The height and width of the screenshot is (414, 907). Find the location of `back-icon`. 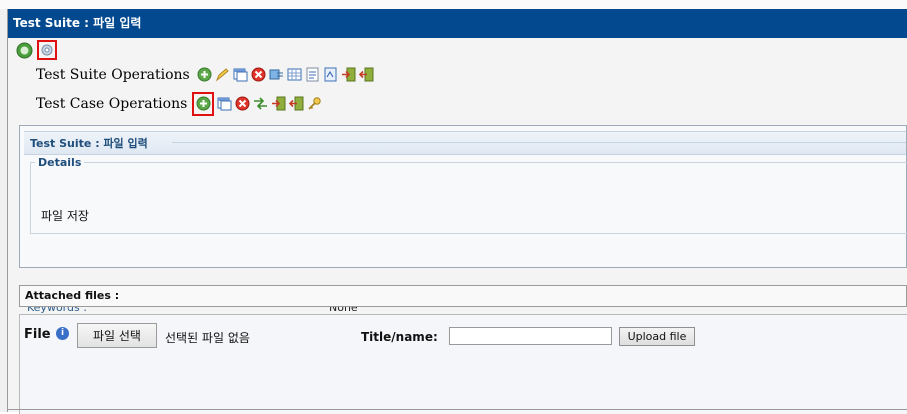

back-icon is located at coordinates (24, 50).